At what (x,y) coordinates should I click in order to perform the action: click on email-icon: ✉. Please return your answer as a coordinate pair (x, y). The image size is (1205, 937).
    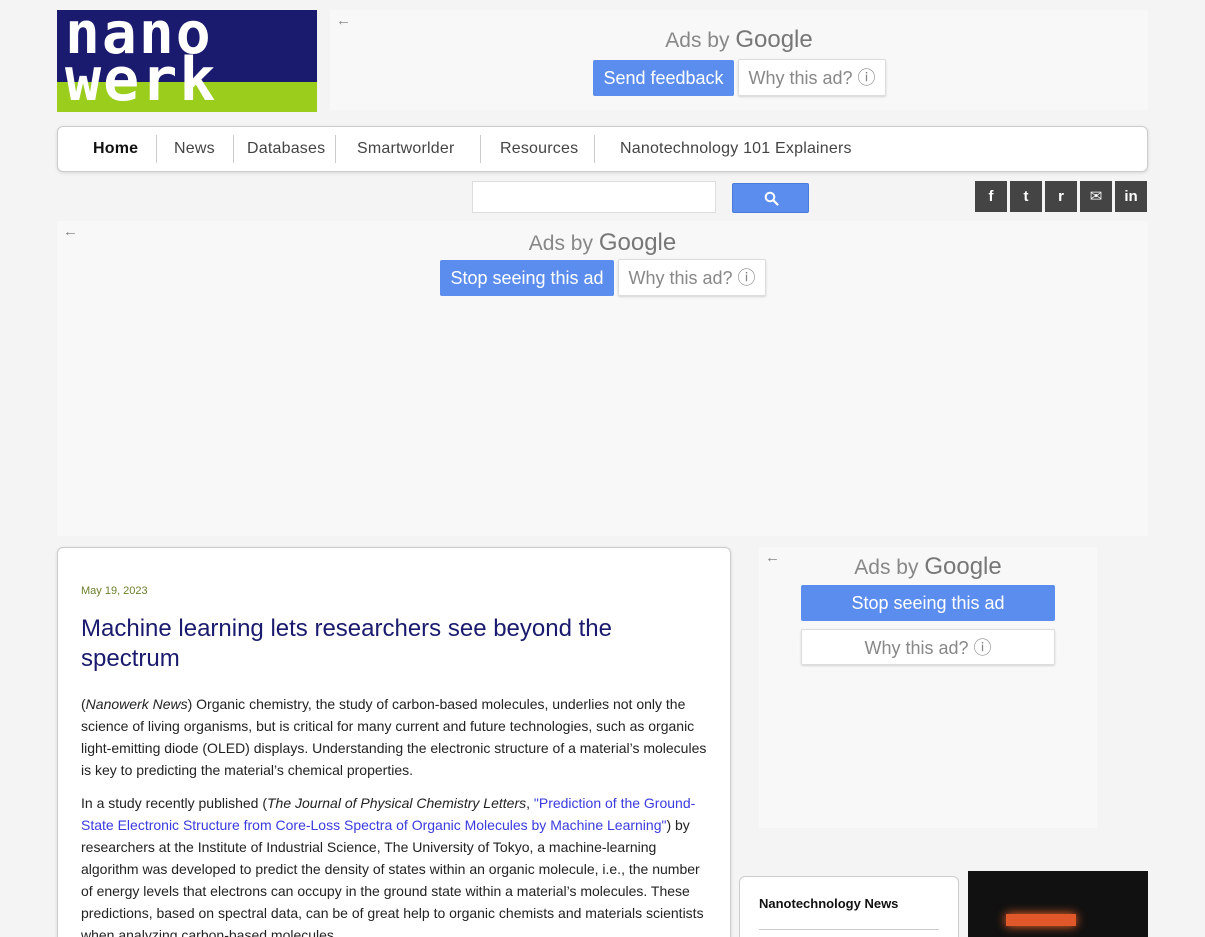
    Looking at the image, I should click on (1096, 196).